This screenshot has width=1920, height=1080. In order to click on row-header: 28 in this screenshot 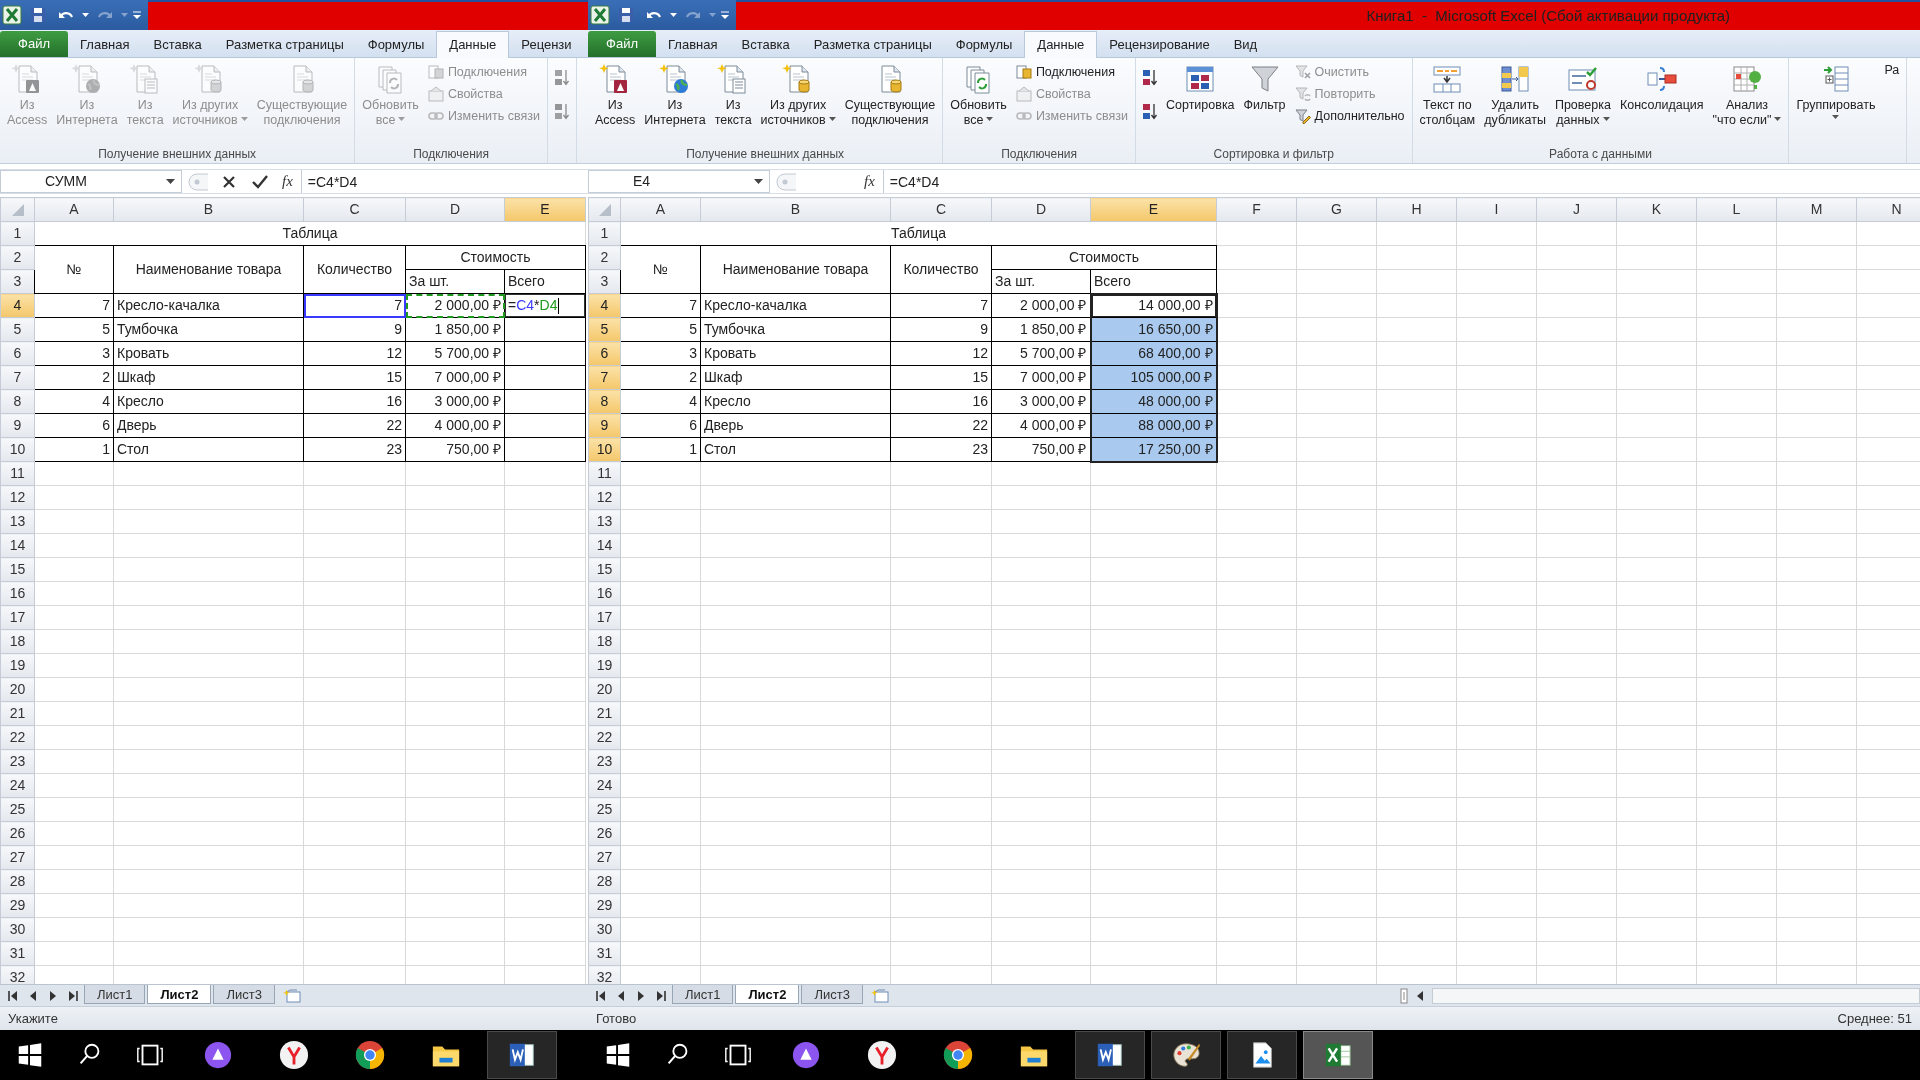, I will do `click(17, 881)`.